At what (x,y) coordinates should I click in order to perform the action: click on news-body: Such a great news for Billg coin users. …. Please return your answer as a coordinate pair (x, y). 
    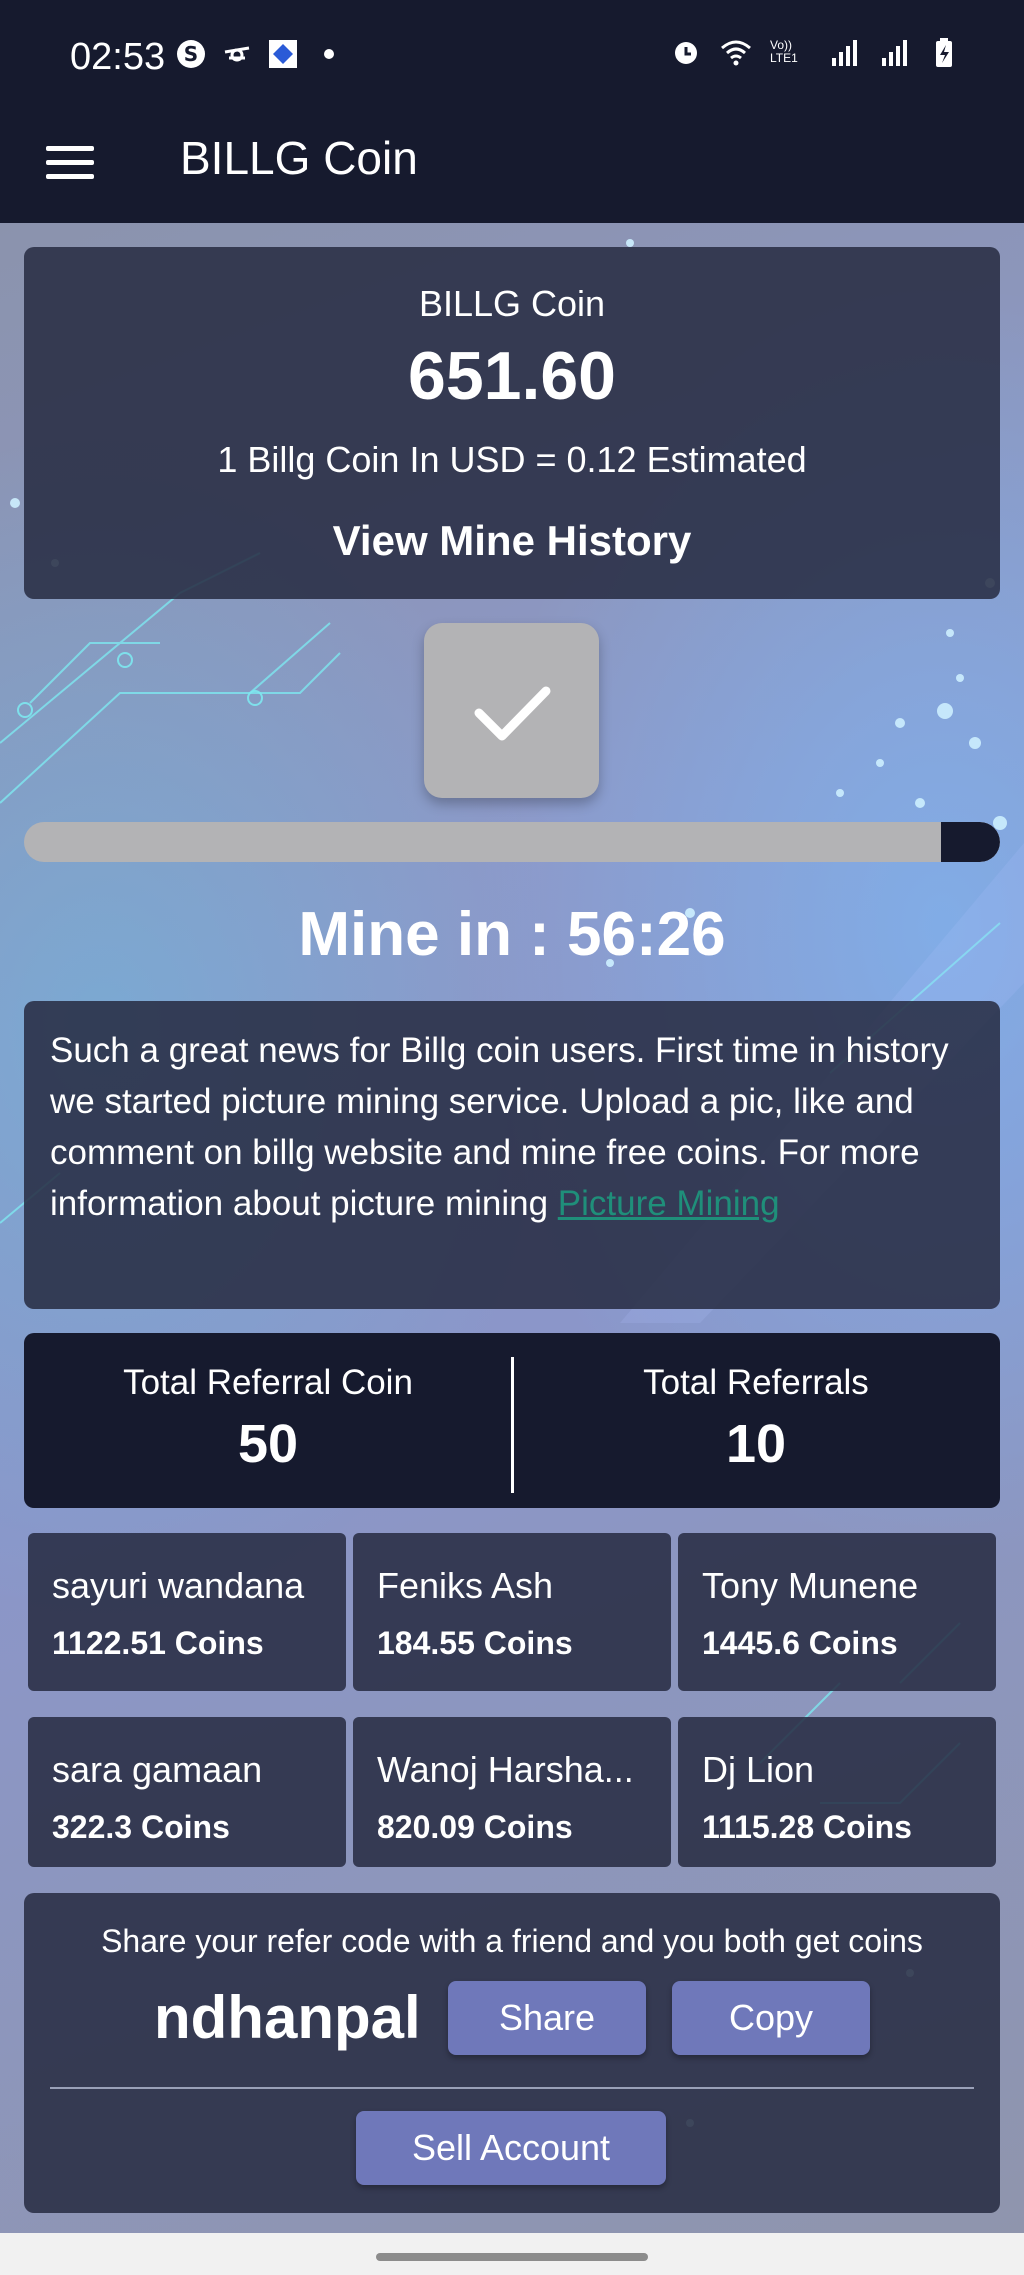
    Looking at the image, I should click on (499, 1127).